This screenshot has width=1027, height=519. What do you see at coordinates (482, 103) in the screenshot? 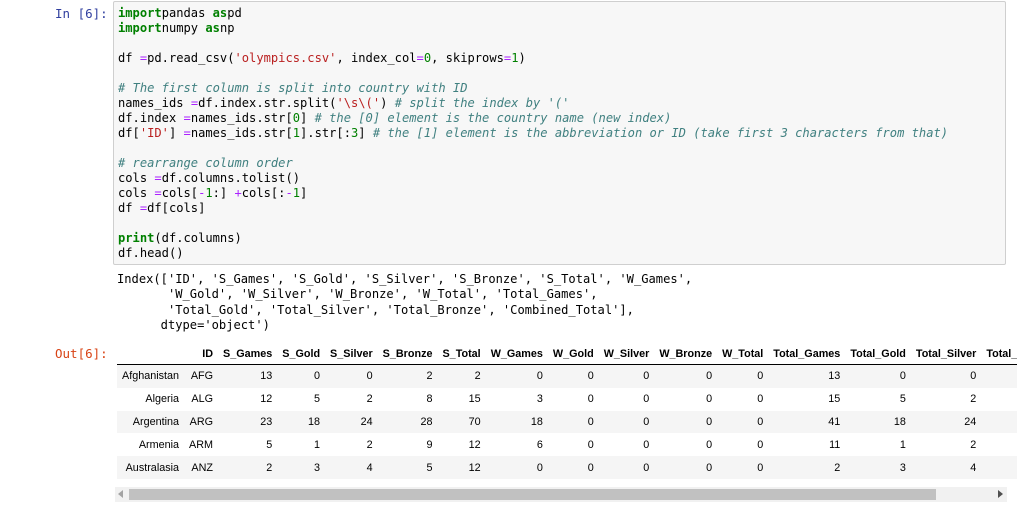
I see `code-token: # split the index by '('` at bounding box center [482, 103].